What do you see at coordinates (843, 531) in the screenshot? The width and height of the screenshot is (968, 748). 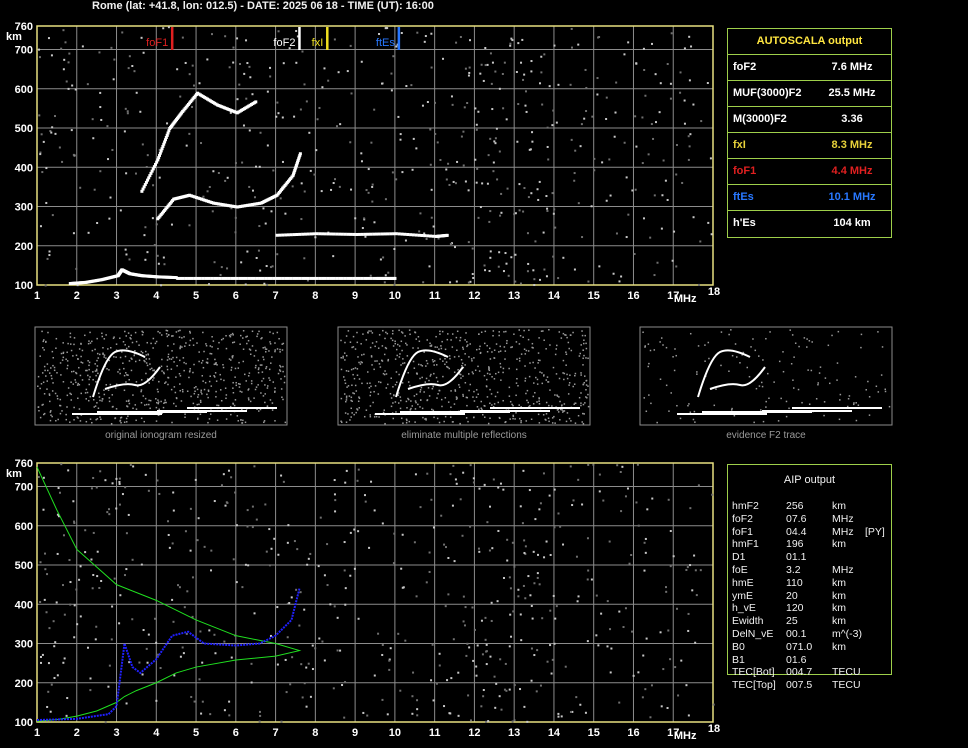 I see `aip-unit: MHz` at bounding box center [843, 531].